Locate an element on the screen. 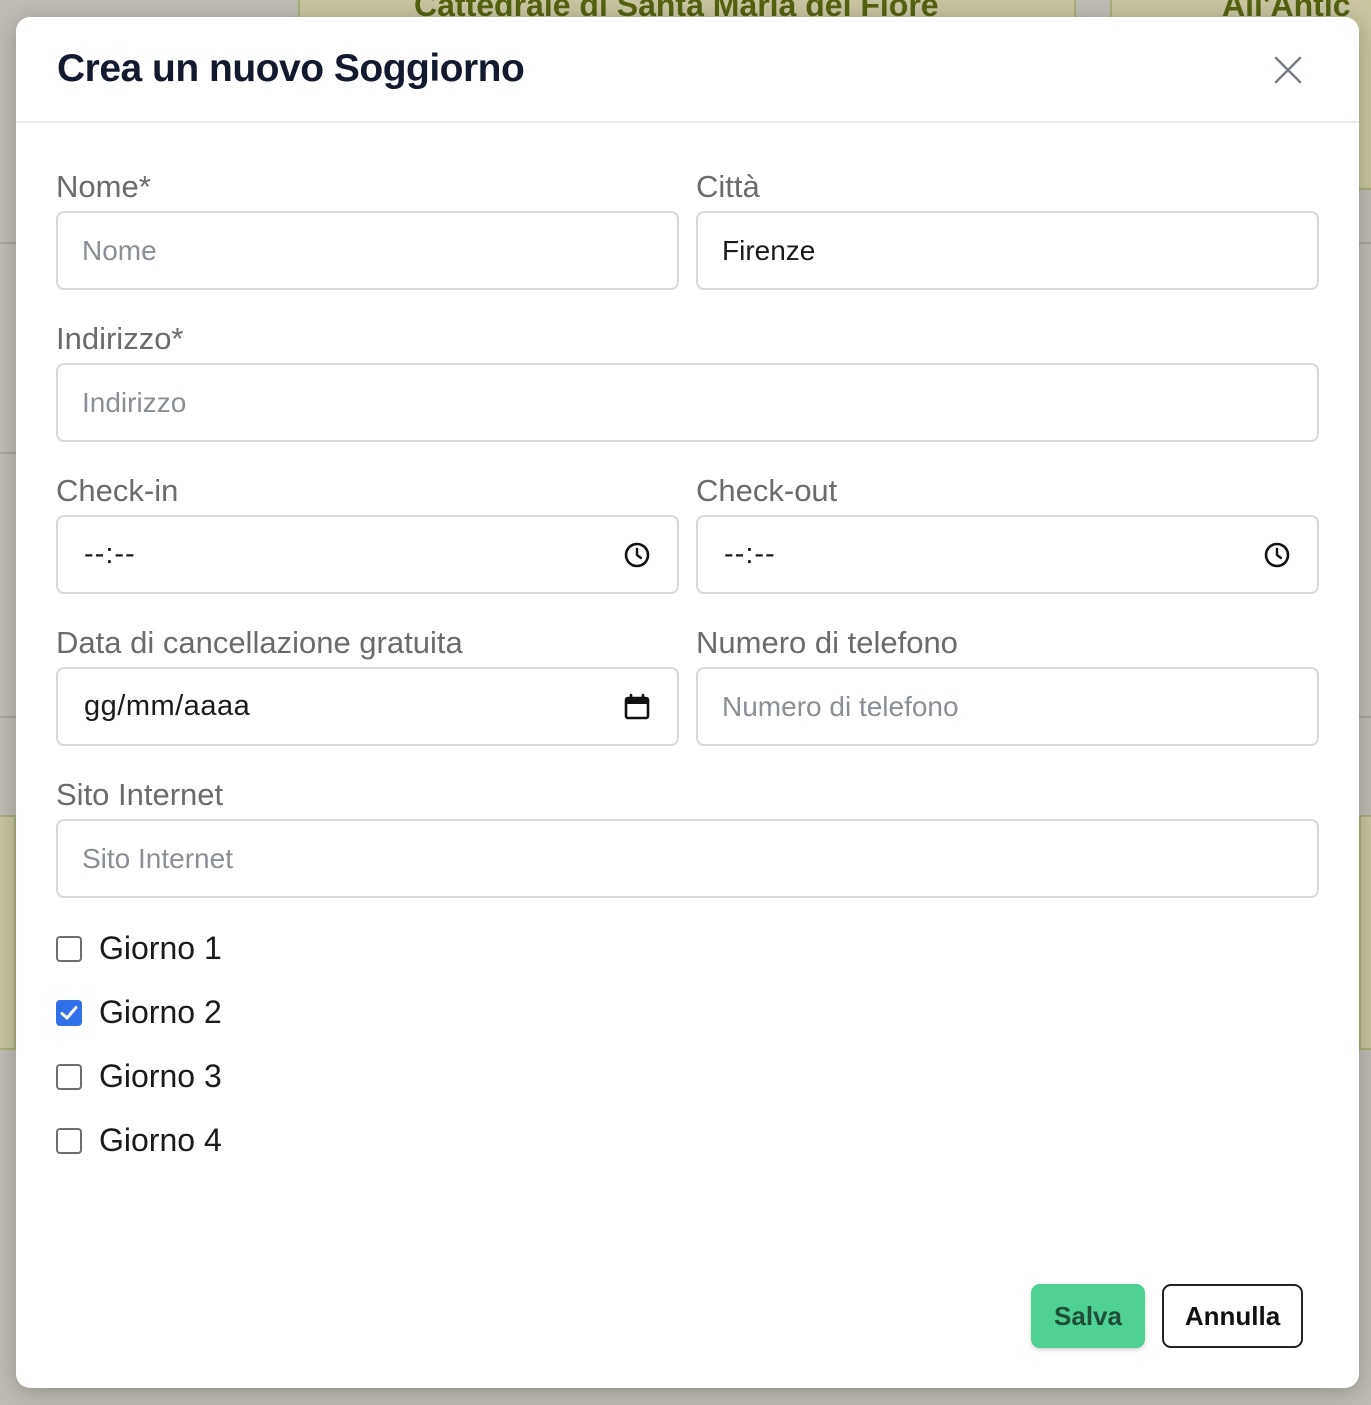 Image resolution: width=1371 pixels, height=1405 pixels. background-card-left-lower is located at coordinates (8, 932).